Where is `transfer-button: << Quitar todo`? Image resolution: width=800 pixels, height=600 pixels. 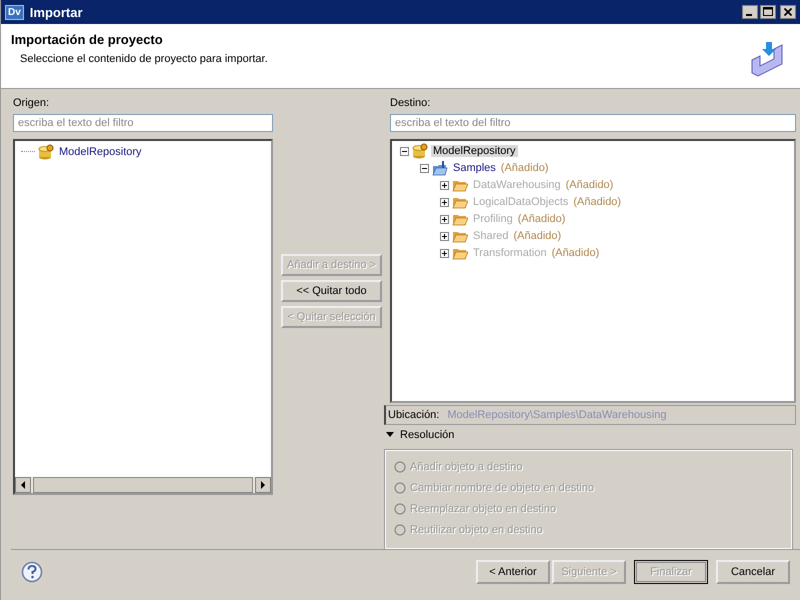
transfer-button: << Quitar todo is located at coordinates (331, 291).